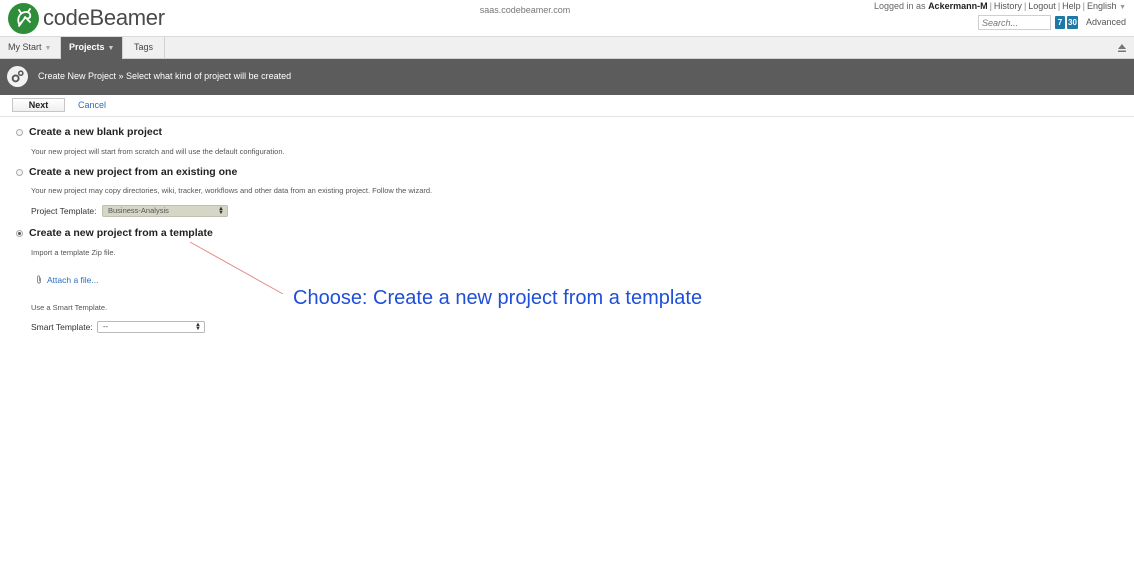 The width and height of the screenshot is (1134, 578). What do you see at coordinates (567, 106) in the screenshot?
I see `action-bar: Next Cancel` at bounding box center [567, 106].